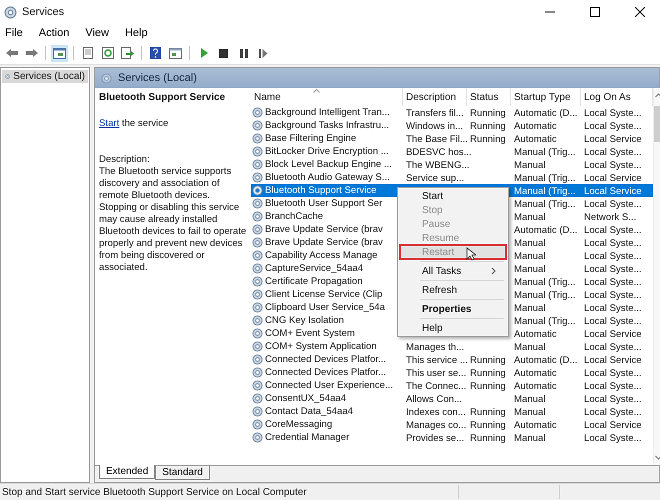 This screenshot has height=500, width=660. Describe the element at coordinates (657, 457) in the screenshot. I see `scroll-down-icon` at that location.